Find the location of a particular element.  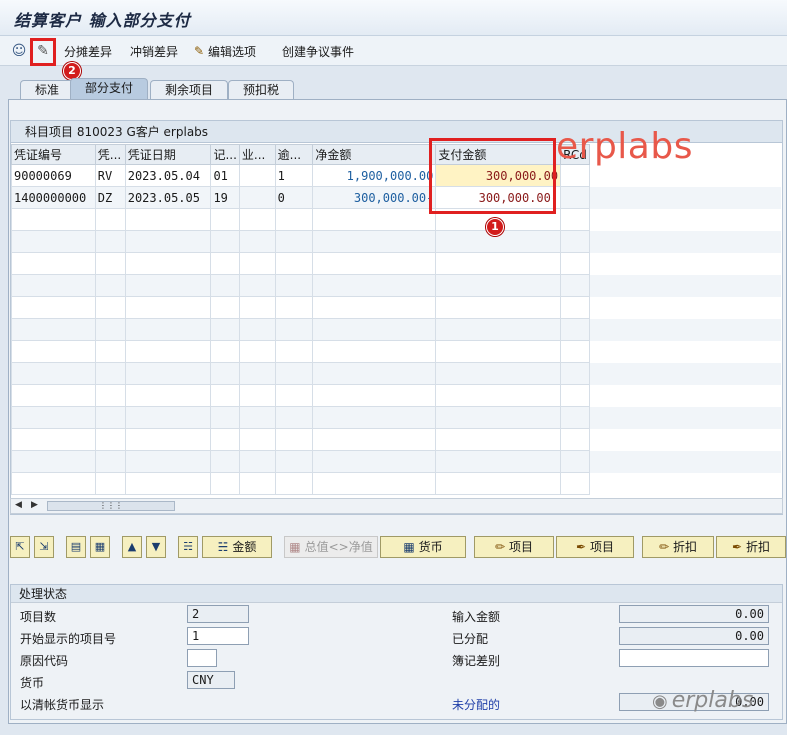

find-icon: ☵ is located at coordinates (188, 547).